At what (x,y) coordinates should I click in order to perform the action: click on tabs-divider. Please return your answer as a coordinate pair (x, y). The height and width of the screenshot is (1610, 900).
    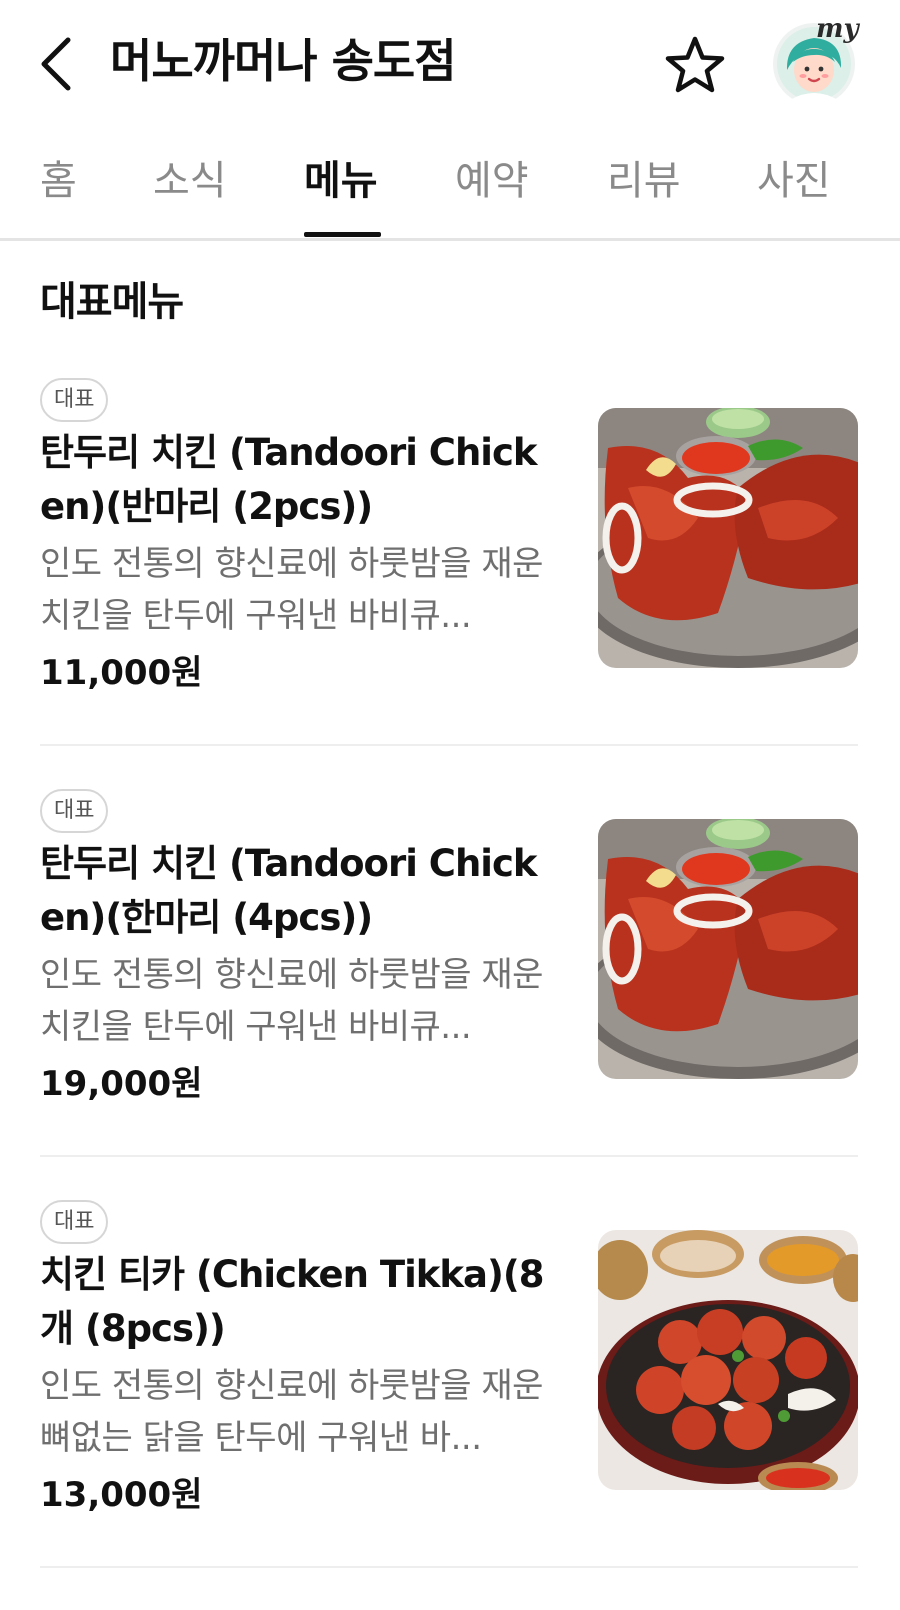
    Looking at the image, I should click on (450, 239).